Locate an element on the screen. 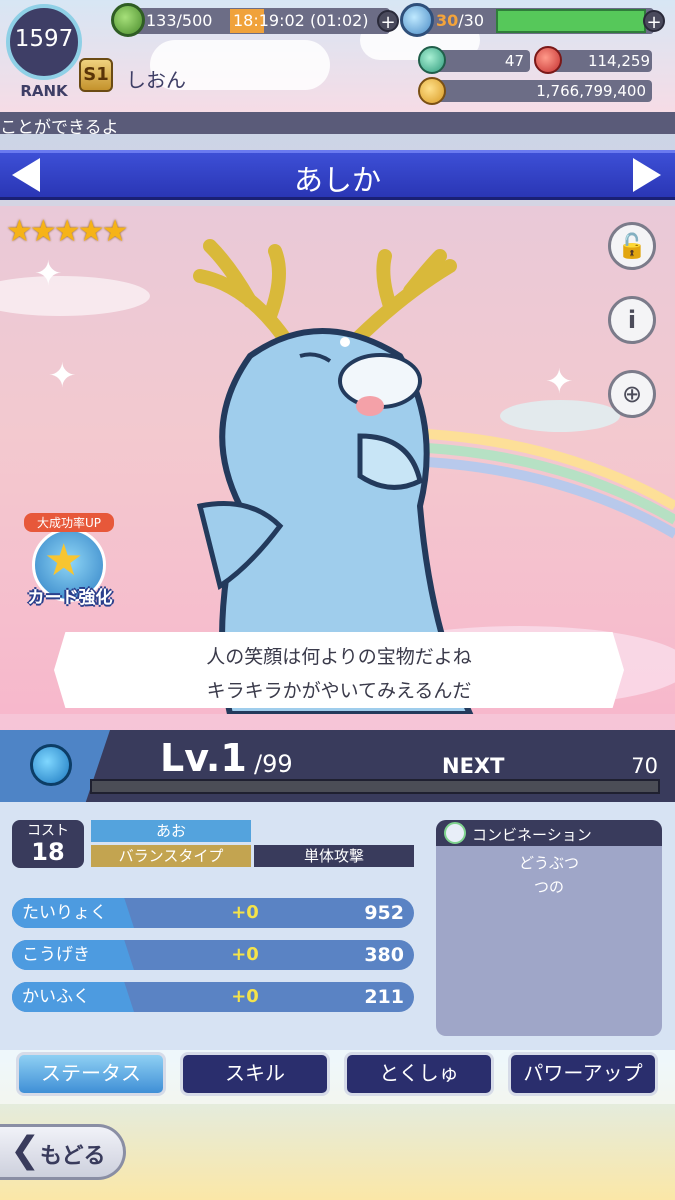  combination-item: どうぶつ is located at coordinates (548, 863).